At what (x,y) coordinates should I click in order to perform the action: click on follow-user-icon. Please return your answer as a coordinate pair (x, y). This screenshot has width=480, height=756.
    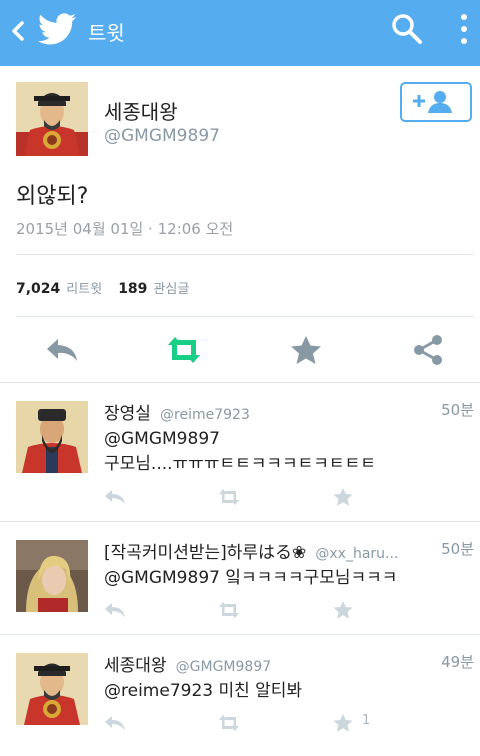
    Looking at the image, I should click on (432, 102).